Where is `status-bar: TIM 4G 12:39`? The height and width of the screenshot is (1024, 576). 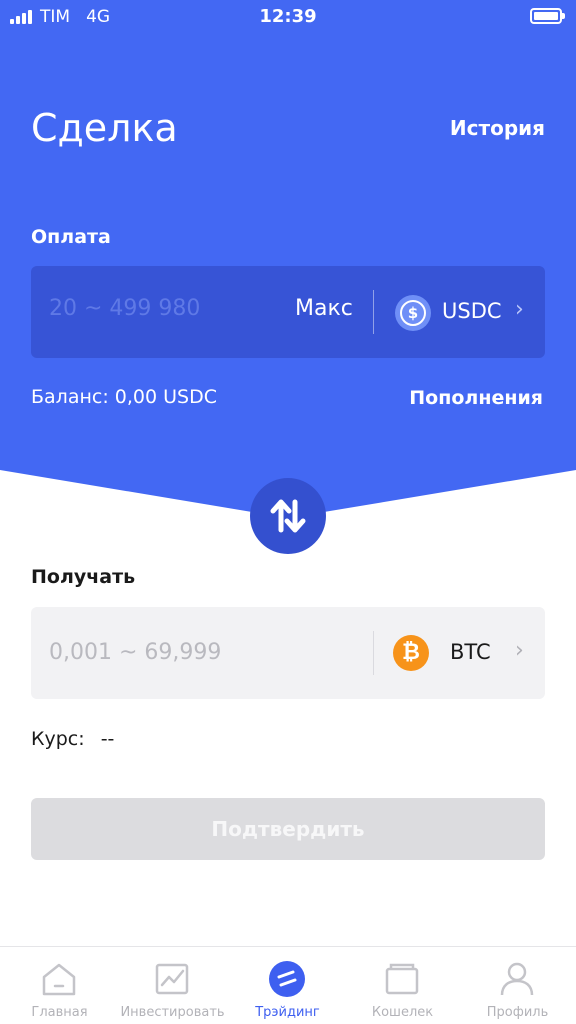
status-bar: TIM 4G 12:39 is located at coordinates (288, 17).